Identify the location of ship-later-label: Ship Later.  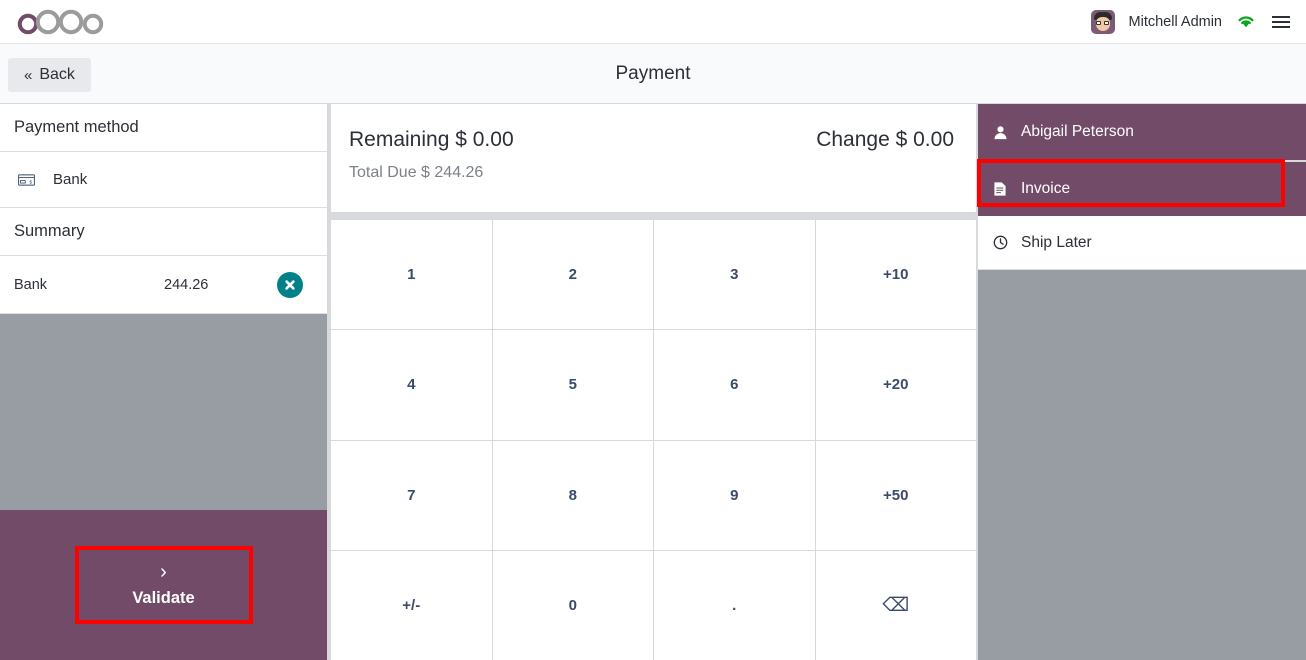
(1056, 242).